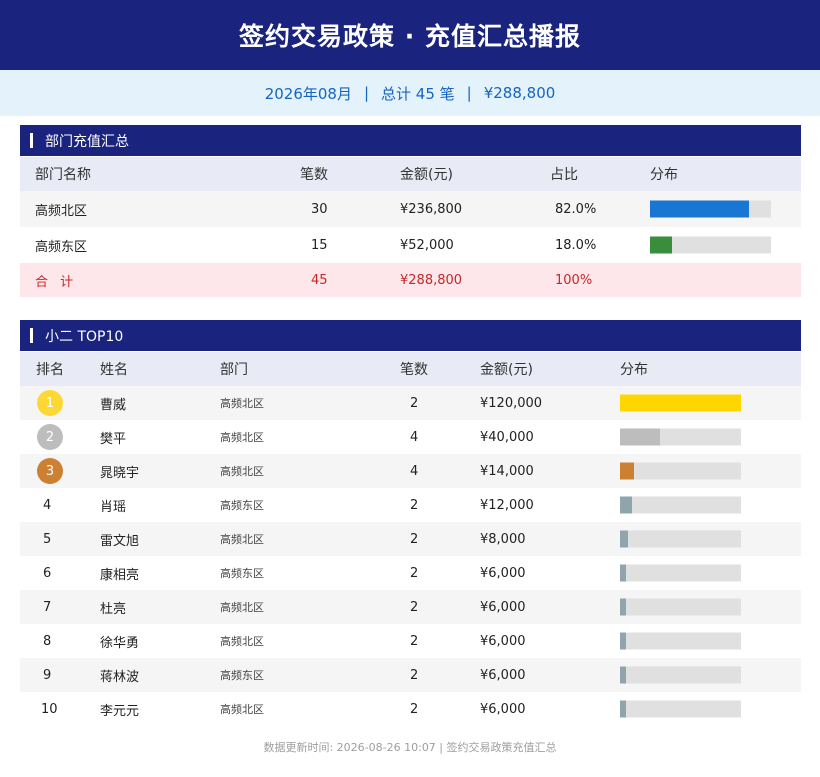 The height and width of the screenshot is (777, 820). Describe the element at coordinates (410, 471) in the screenshot. I see `ranking-row: 3 晁晓宇 高频北区 4 ¥14,000` at that location.